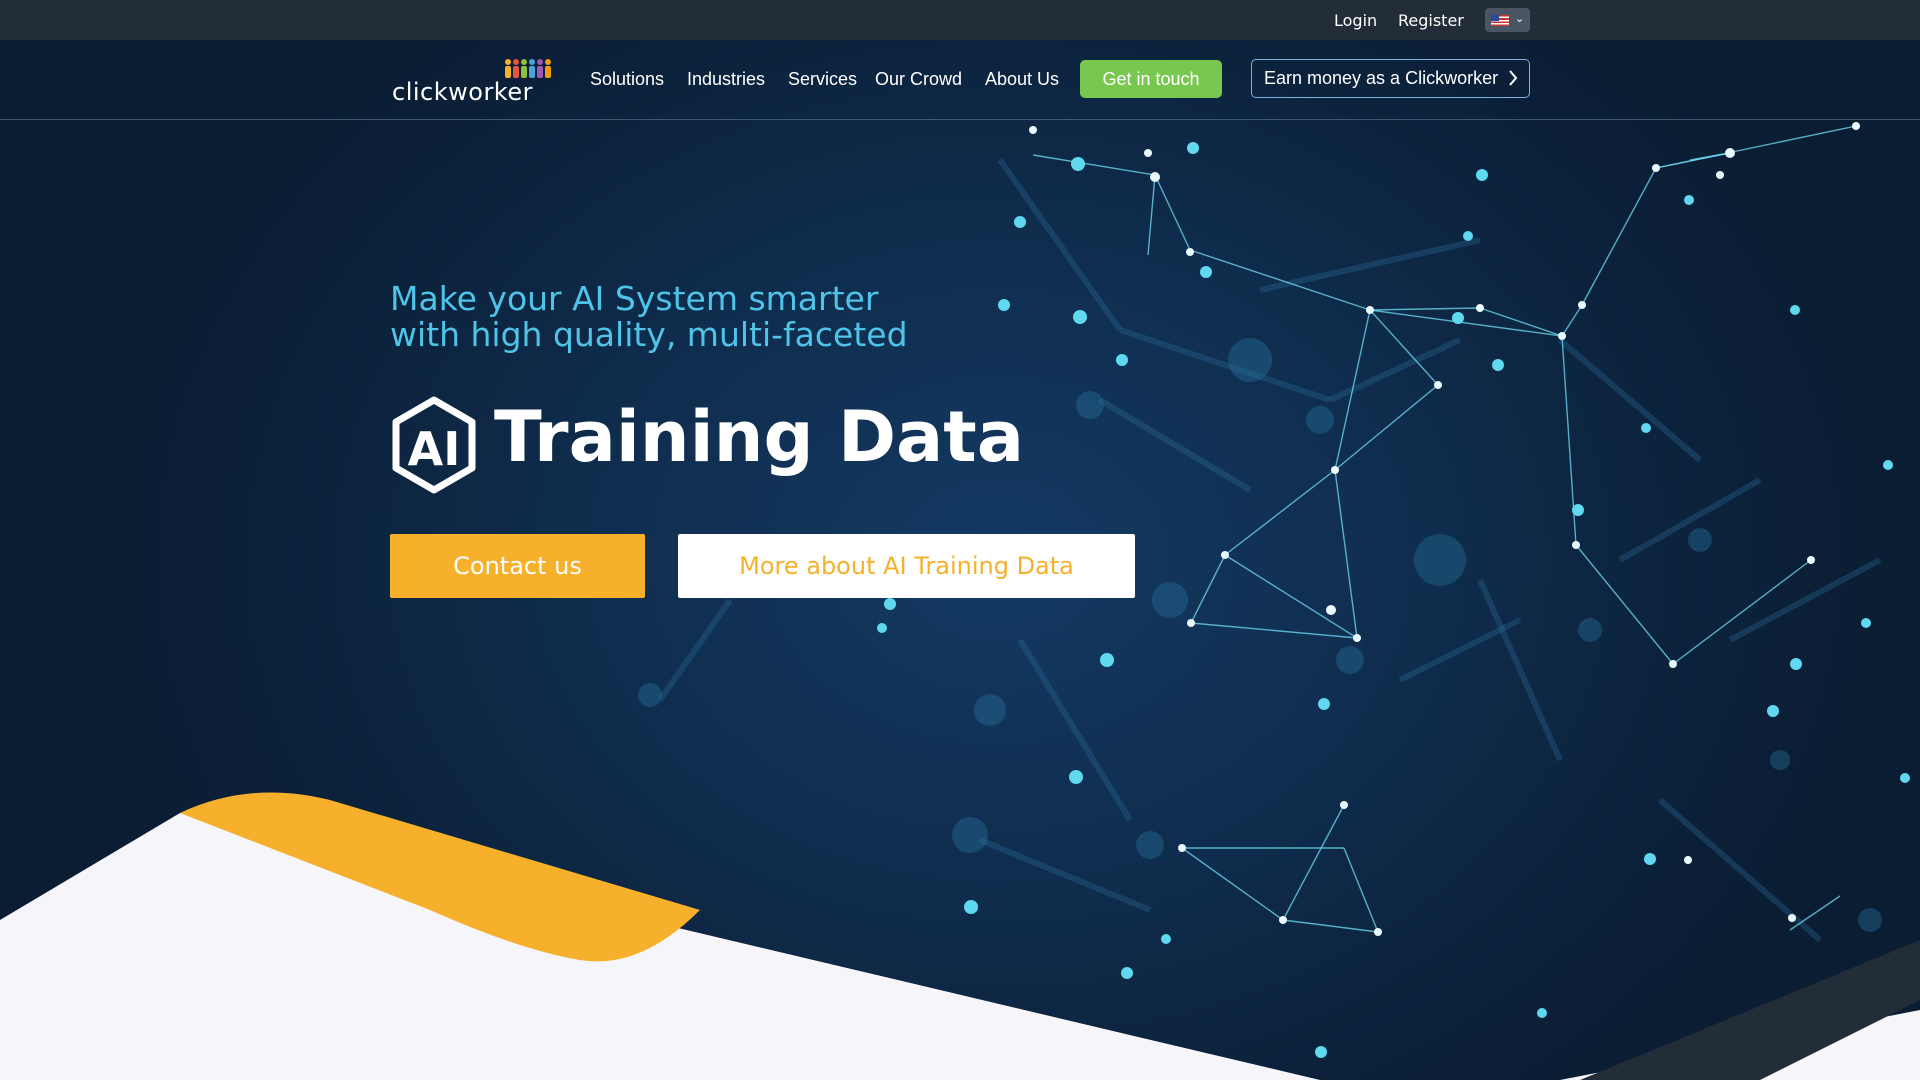 The width and height of the screenshot is (1920, 1080). I want to click on nav-item-industries: Industries, so click(726, 79).